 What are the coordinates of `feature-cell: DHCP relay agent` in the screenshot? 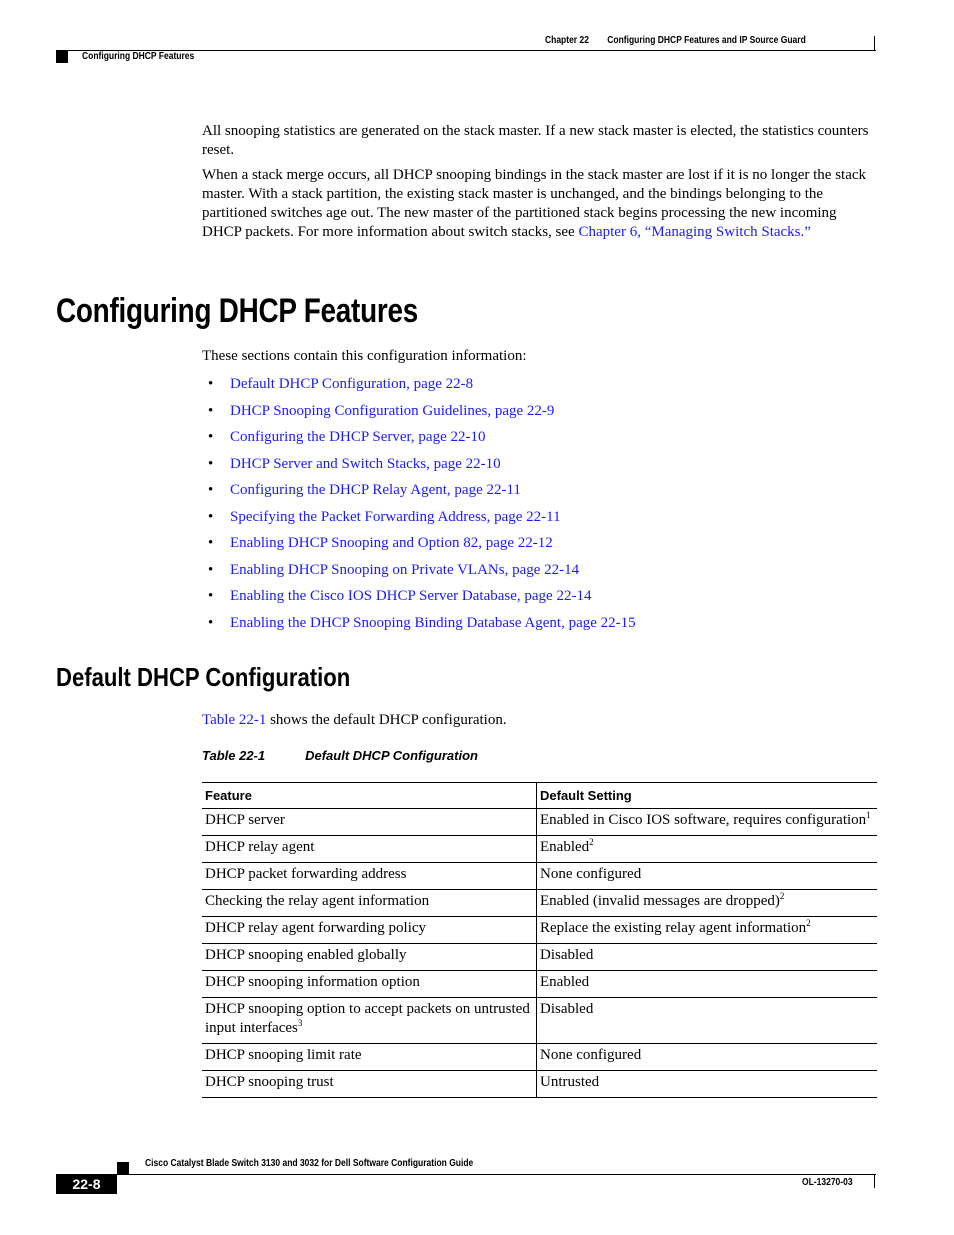 It's located at (369, 849).